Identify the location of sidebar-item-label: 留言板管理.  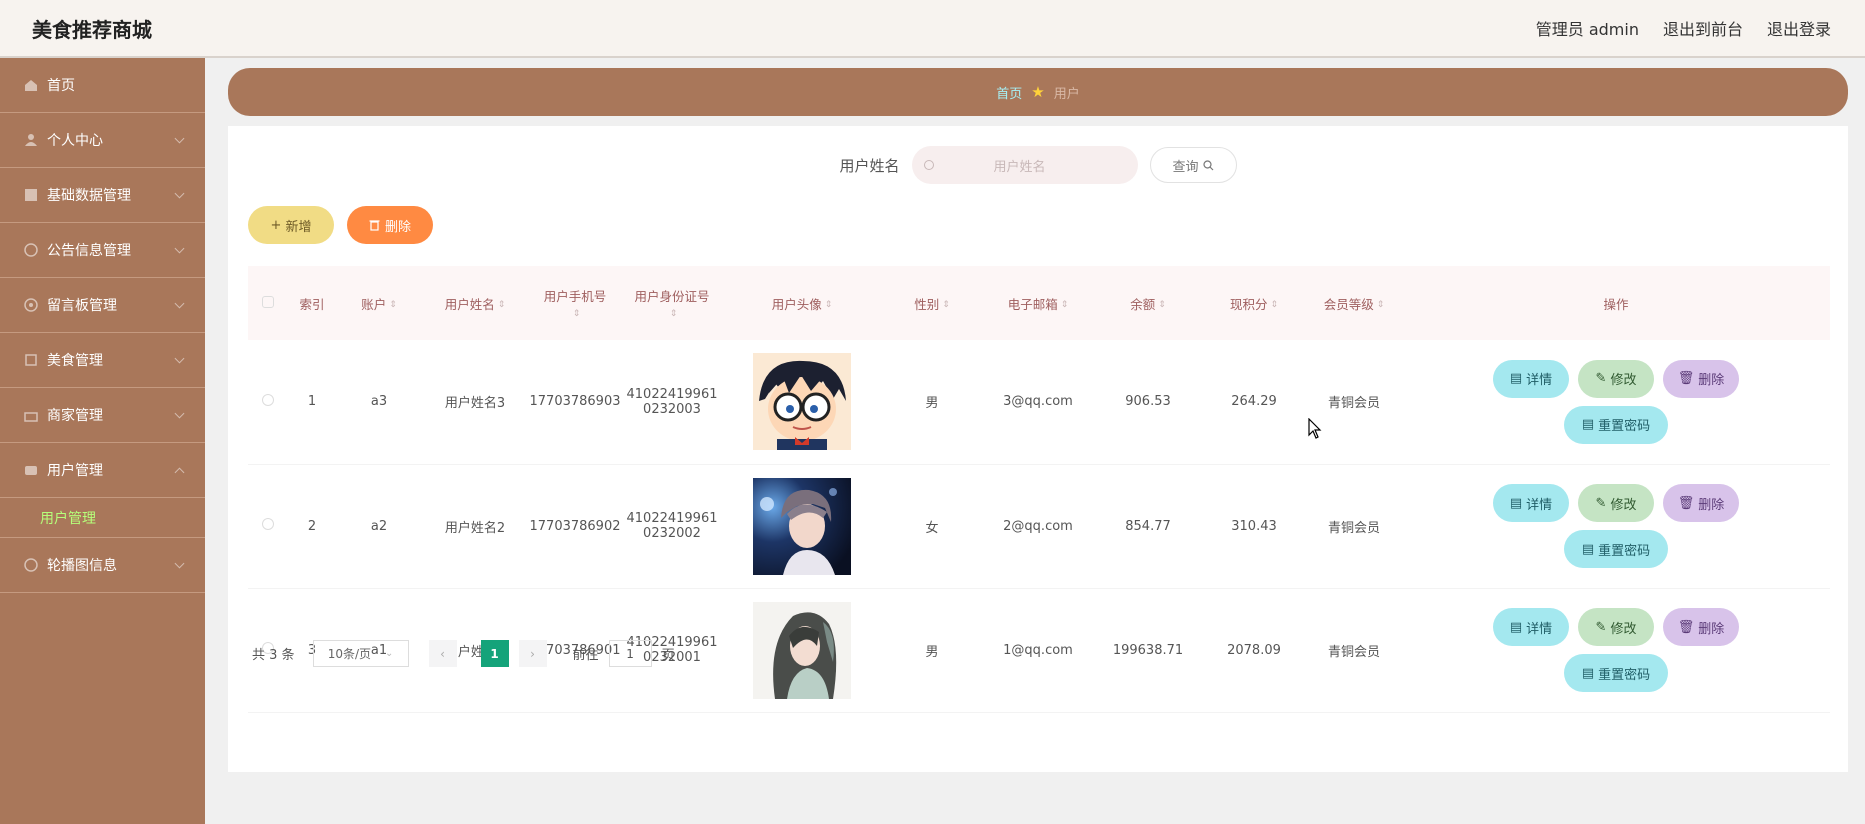
(82, 306).